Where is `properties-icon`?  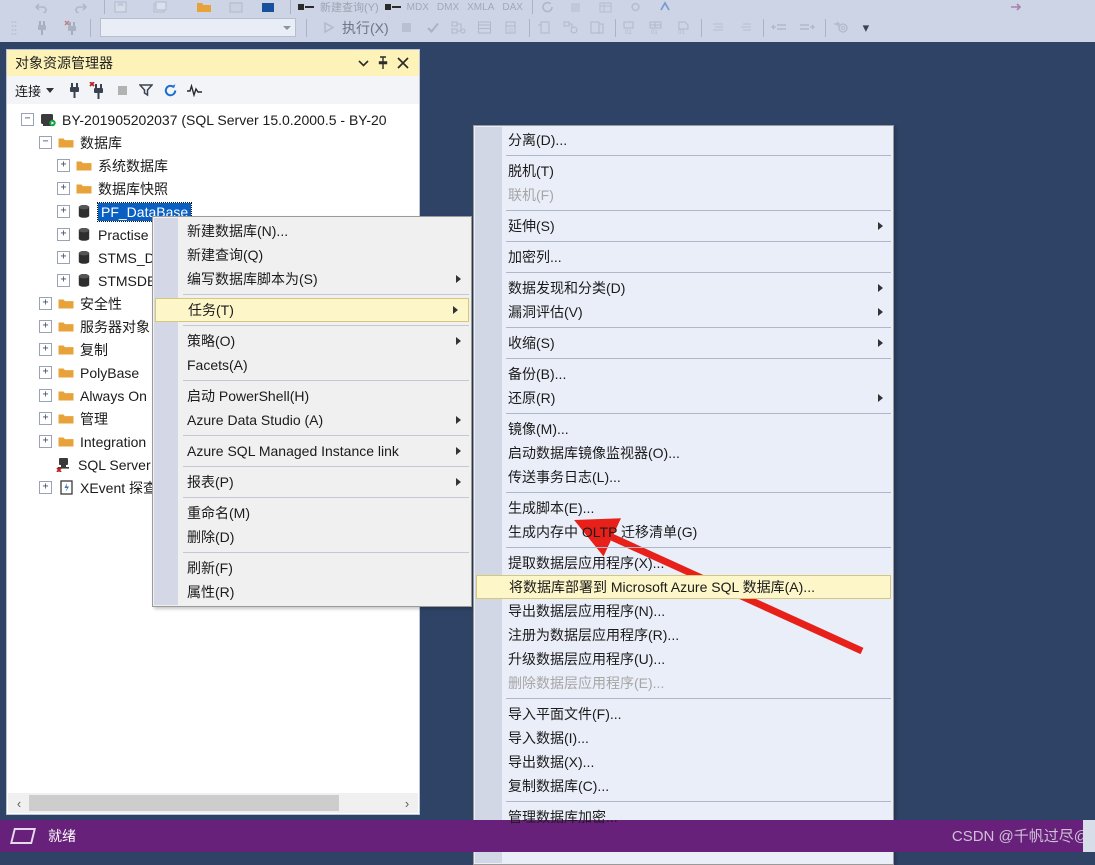 properties-icon is located at coordinates (636, 7).